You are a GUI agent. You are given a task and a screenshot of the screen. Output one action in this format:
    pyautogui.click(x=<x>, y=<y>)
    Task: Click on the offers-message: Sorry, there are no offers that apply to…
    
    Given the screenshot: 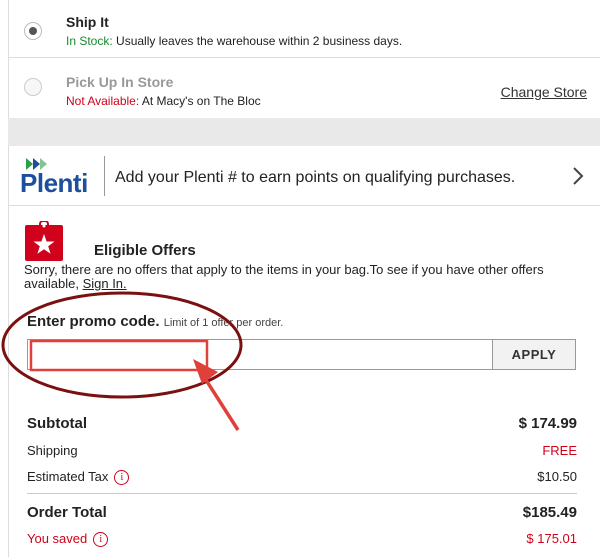 What is the action you would take?
    pyautogui.click(x=304, y=277)
    